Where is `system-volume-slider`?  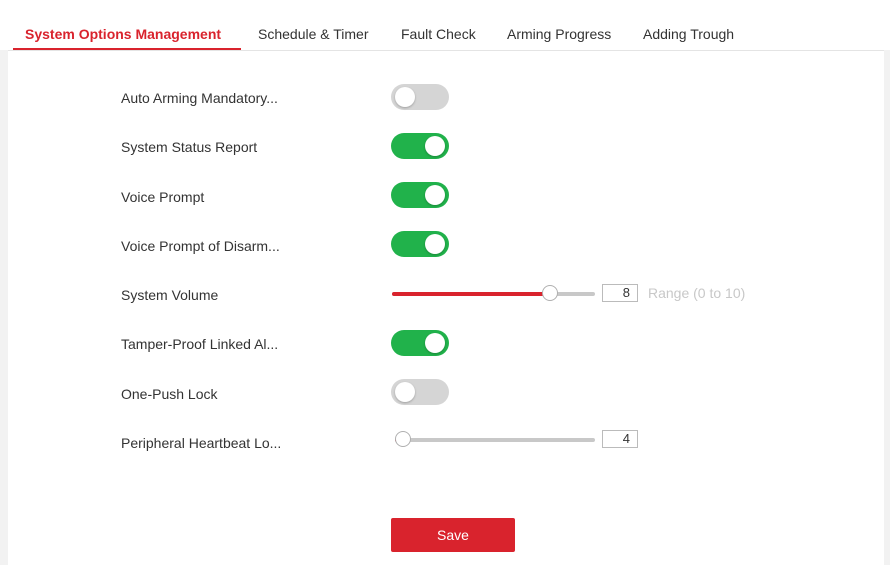
system-volume-slider is located at coordinates (493, 293).